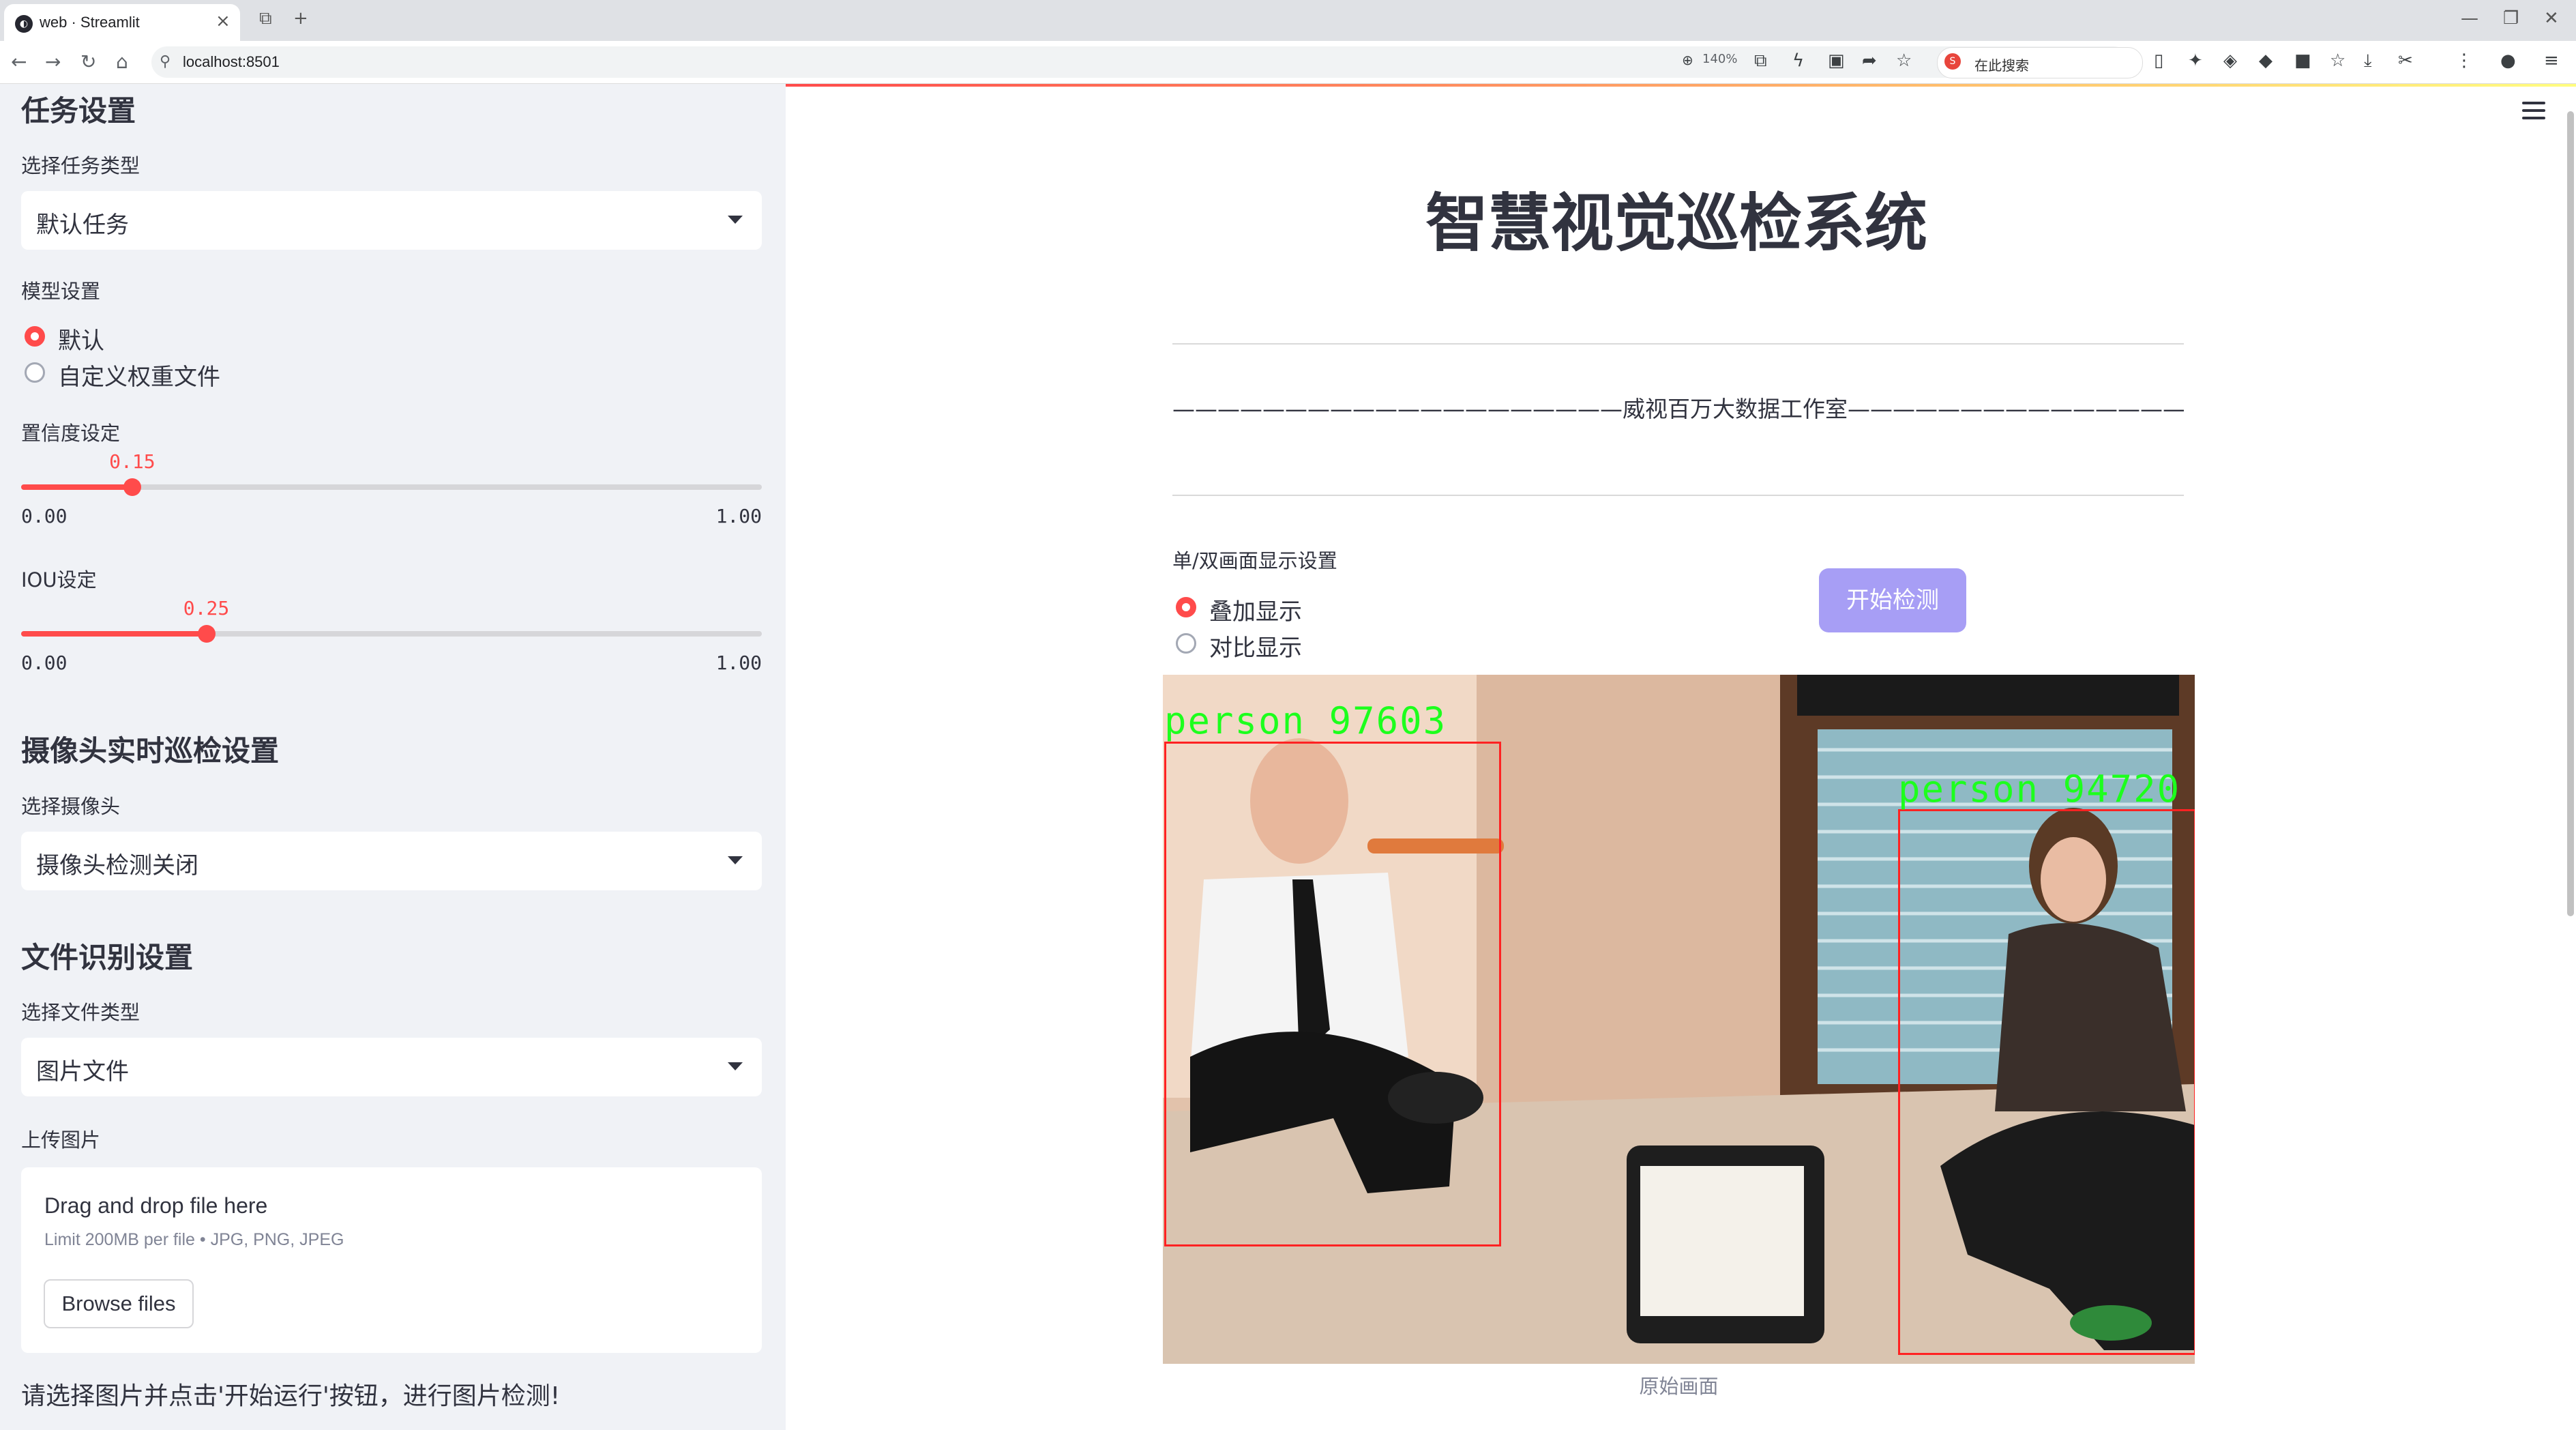 The height and width of the screenshot is (1430, 2576). What do you see at coordinates (1255, 612) in the screenshot?
I see `radio-label: 叠加显示` at bounding box center [1255, 612].